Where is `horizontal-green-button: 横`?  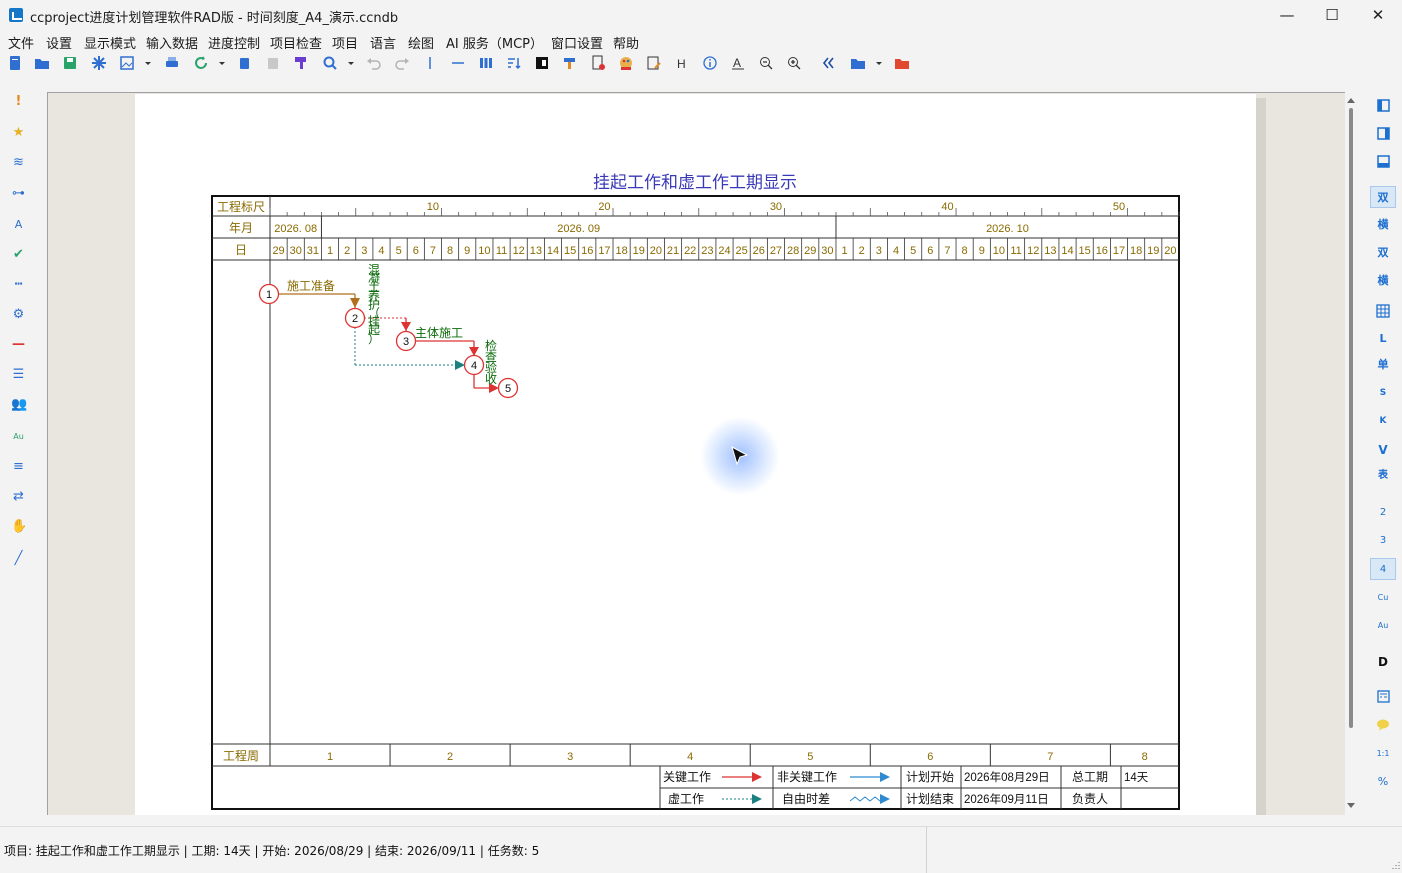
horizontal-green-button: 横 is located at coordinates (1383, 281).